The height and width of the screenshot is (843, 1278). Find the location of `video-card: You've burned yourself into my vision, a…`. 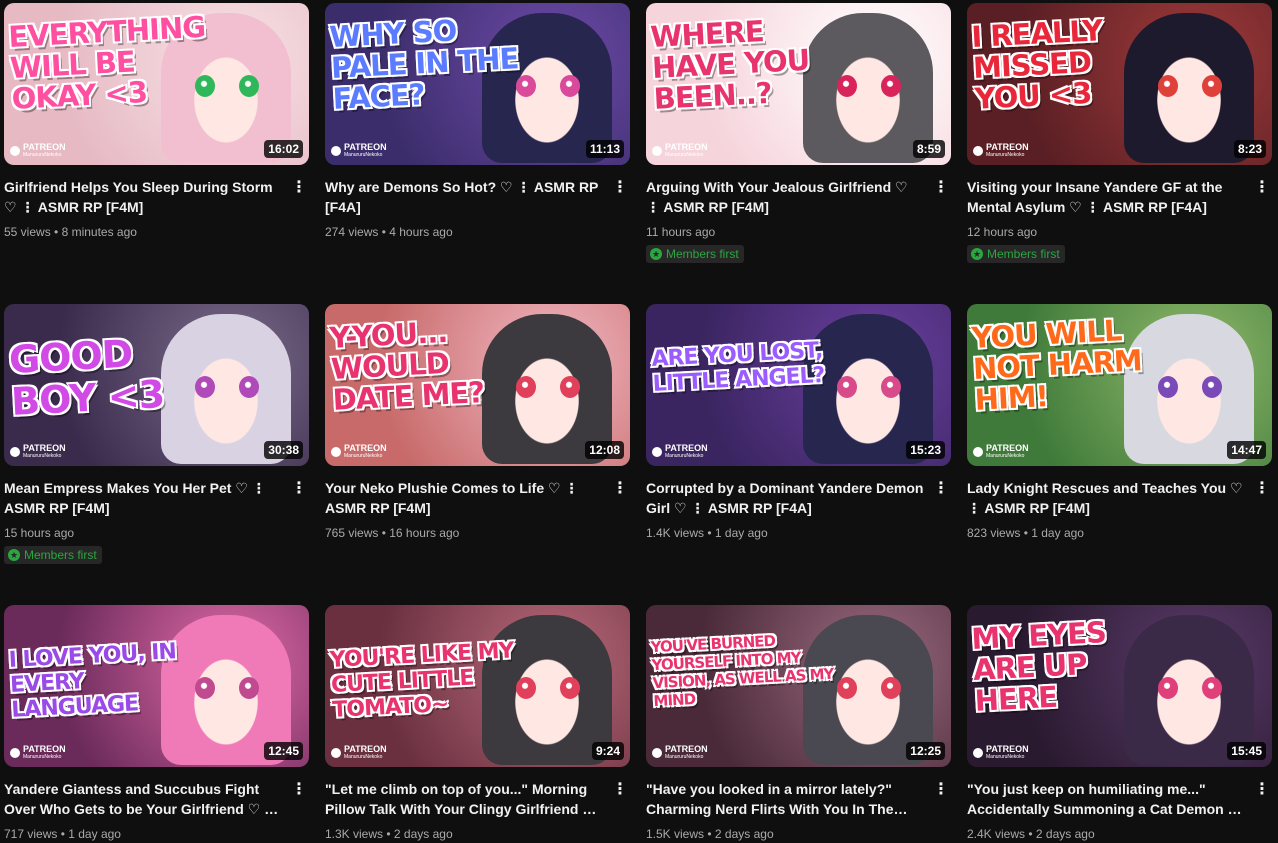

video-card: You've burned yourself into my vision, a… is located at coordinates (798, 724).